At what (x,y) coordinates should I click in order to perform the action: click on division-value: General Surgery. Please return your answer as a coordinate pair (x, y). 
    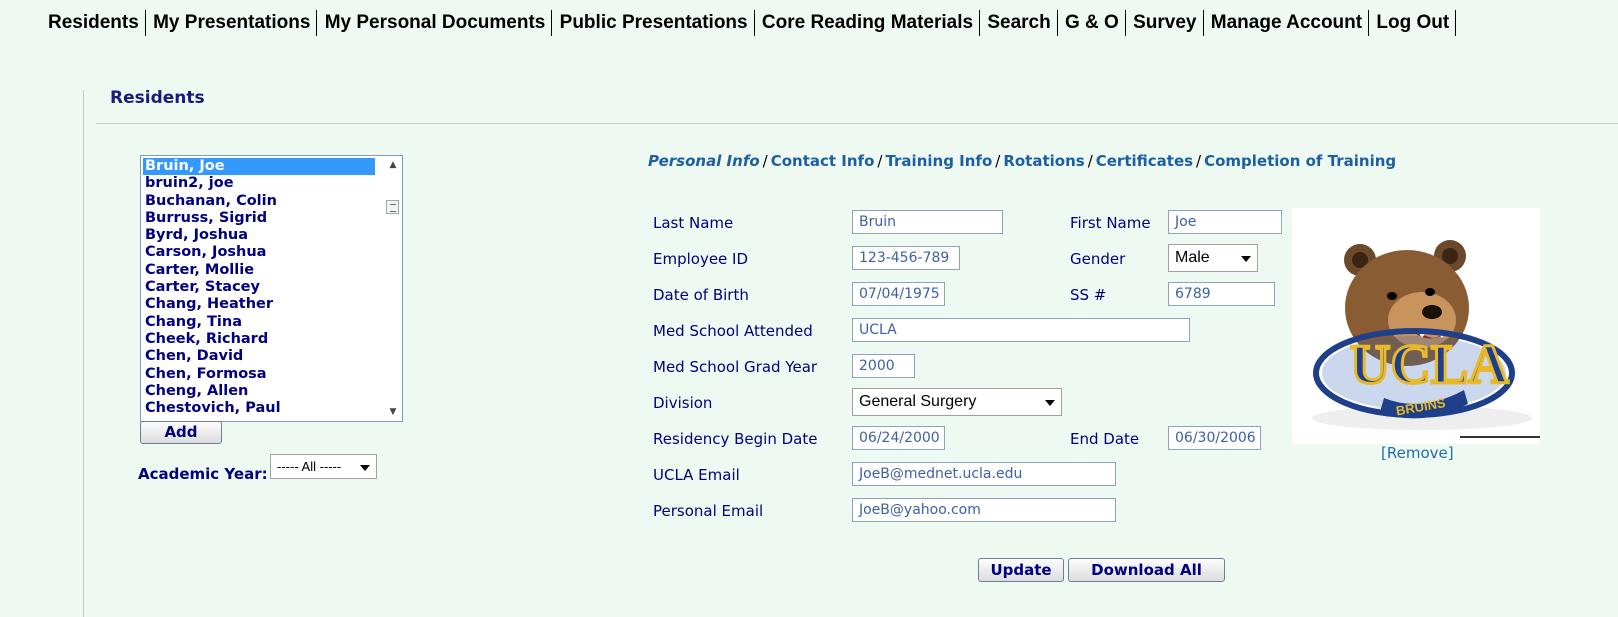
    Looking at the image, I should click on (918, 401).